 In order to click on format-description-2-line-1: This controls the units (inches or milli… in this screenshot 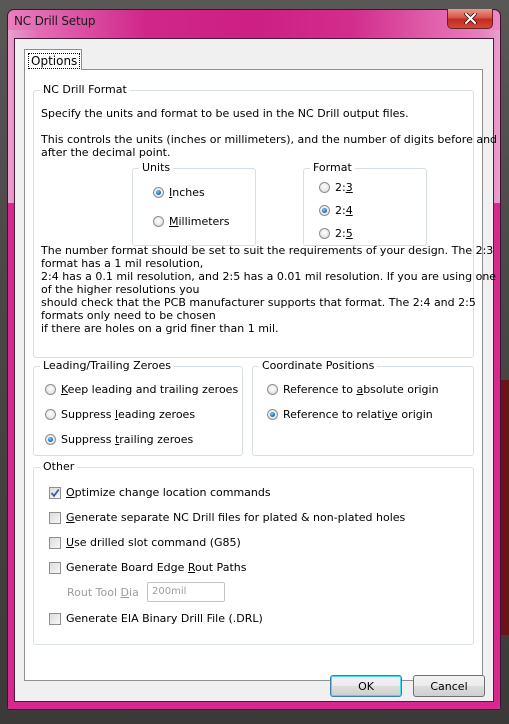, I will do `click(269, 139)`.